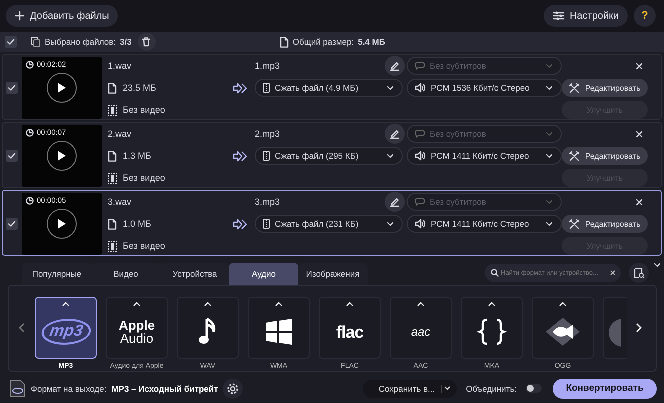 The height and width of the screenshot is (403, 664). I want to click on speaker-icon, so click(420, 88).